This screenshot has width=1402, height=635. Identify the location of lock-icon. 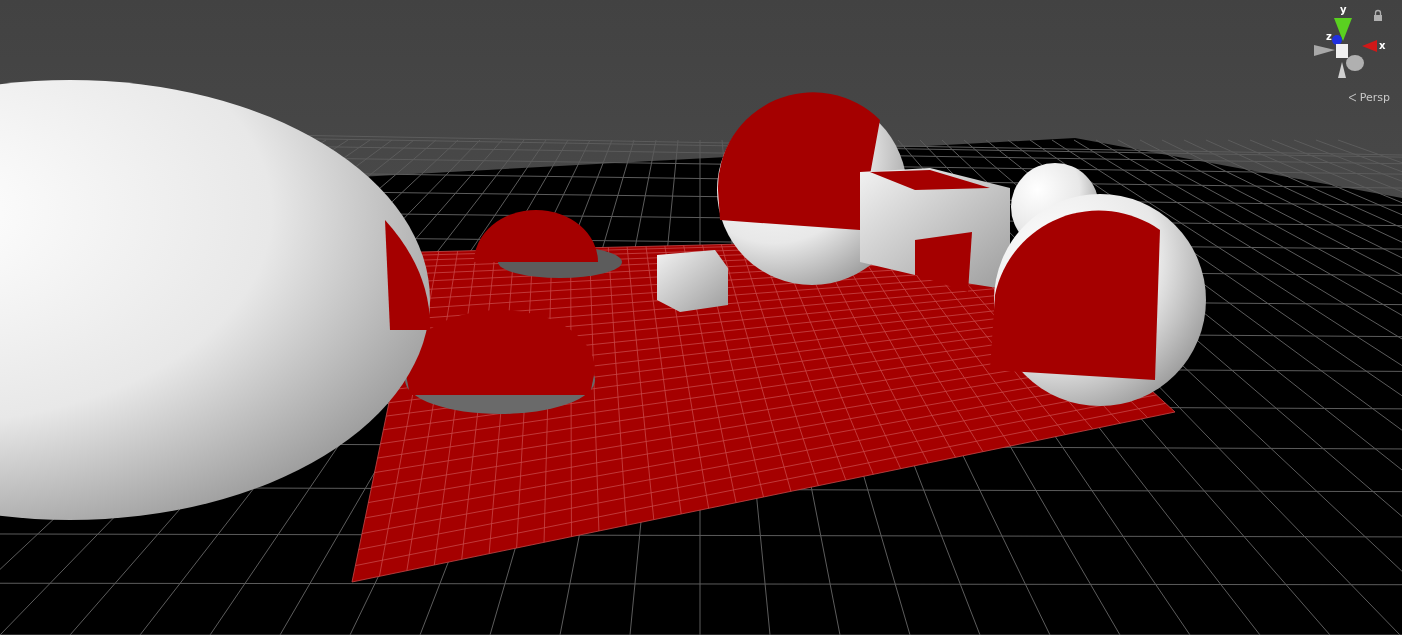
(1378, 15).